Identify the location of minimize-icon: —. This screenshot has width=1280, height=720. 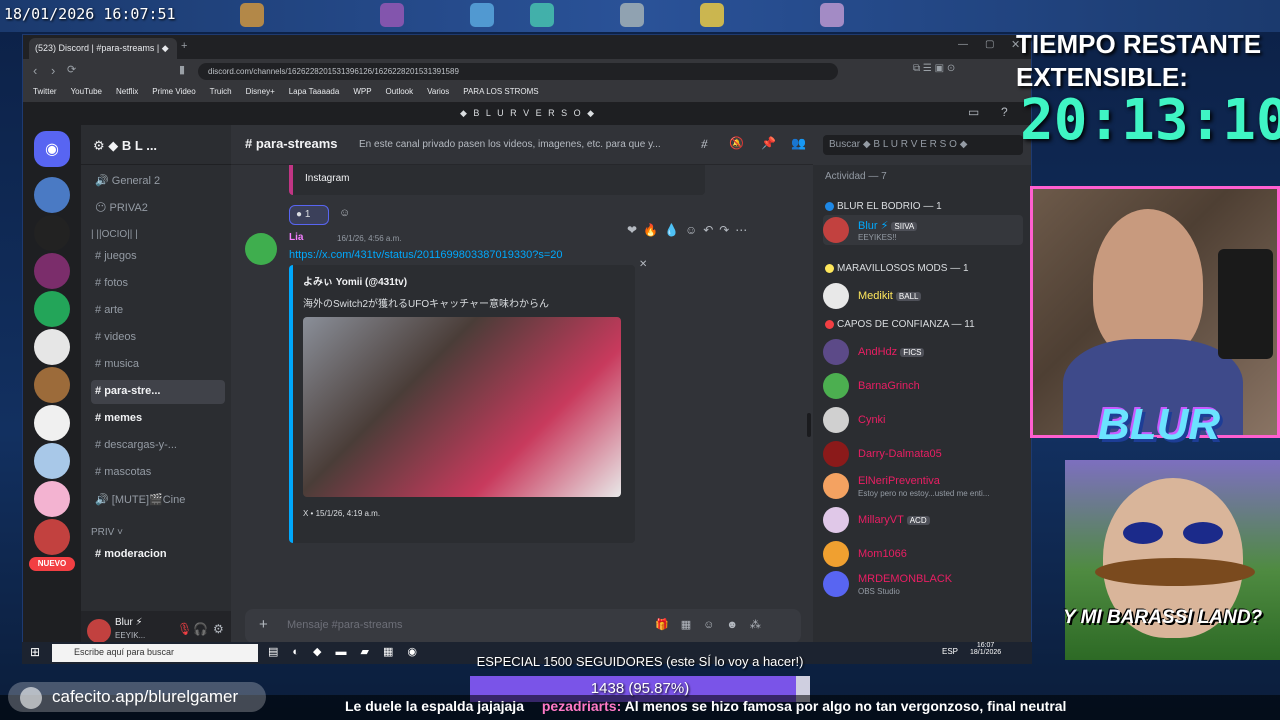
(963, 44).